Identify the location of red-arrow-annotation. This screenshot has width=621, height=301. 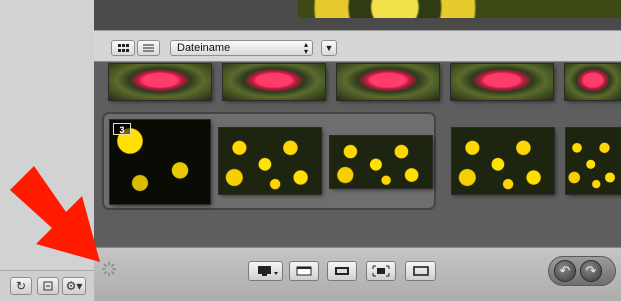
(55, 214).